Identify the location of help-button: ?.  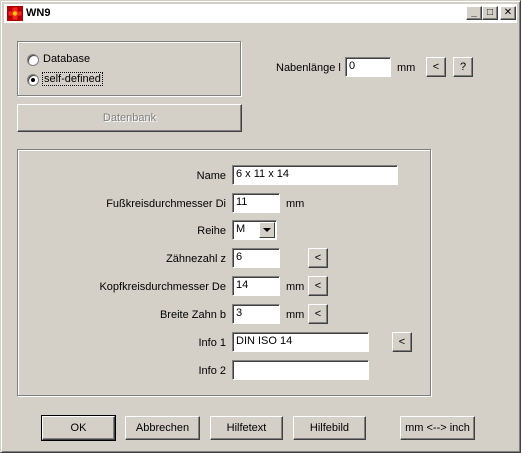
(463, 67).